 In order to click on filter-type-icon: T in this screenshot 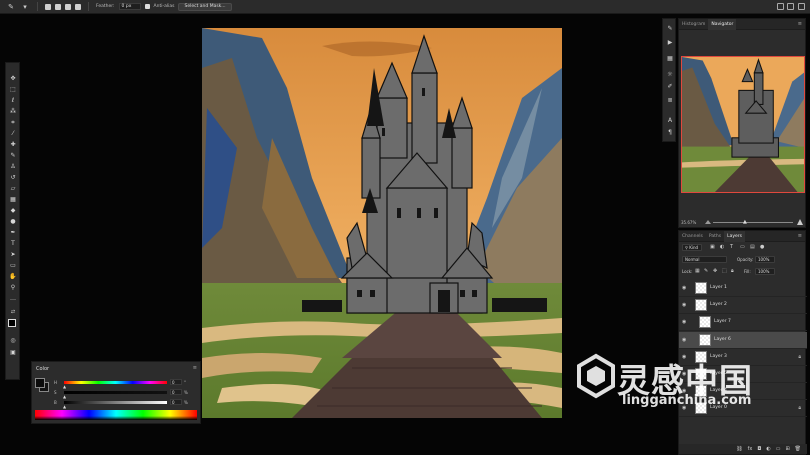, I will do `click(731, 247)`.